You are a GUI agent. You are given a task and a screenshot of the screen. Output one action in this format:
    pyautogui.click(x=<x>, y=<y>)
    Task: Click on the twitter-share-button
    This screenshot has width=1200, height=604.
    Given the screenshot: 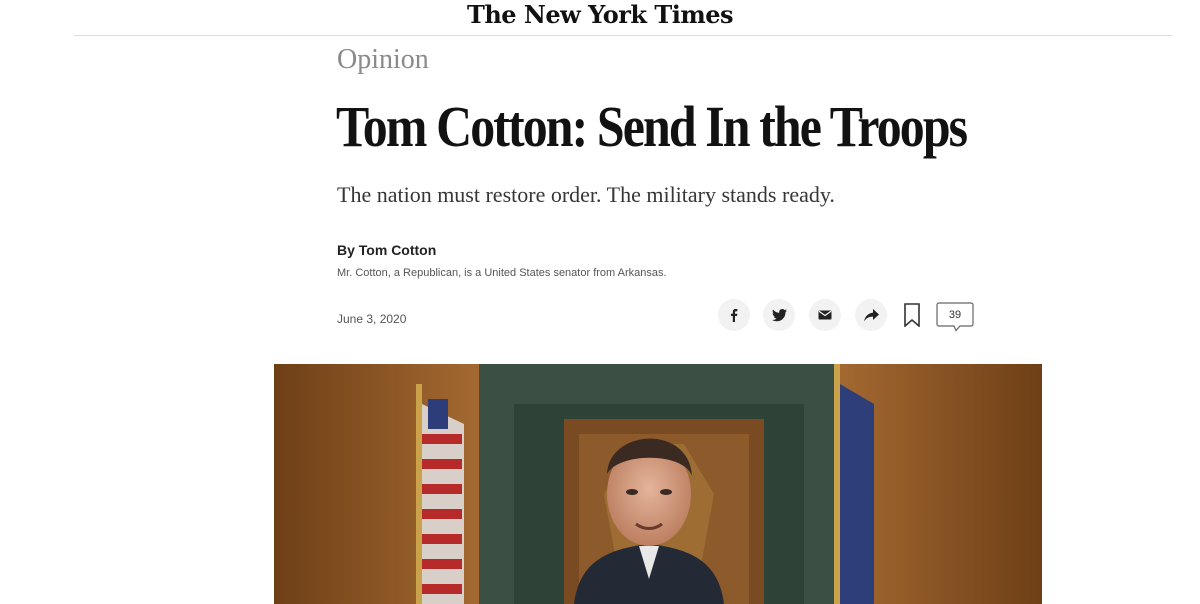 What is the action you would take?
    pyautogui.click(x=779, y=315)
    